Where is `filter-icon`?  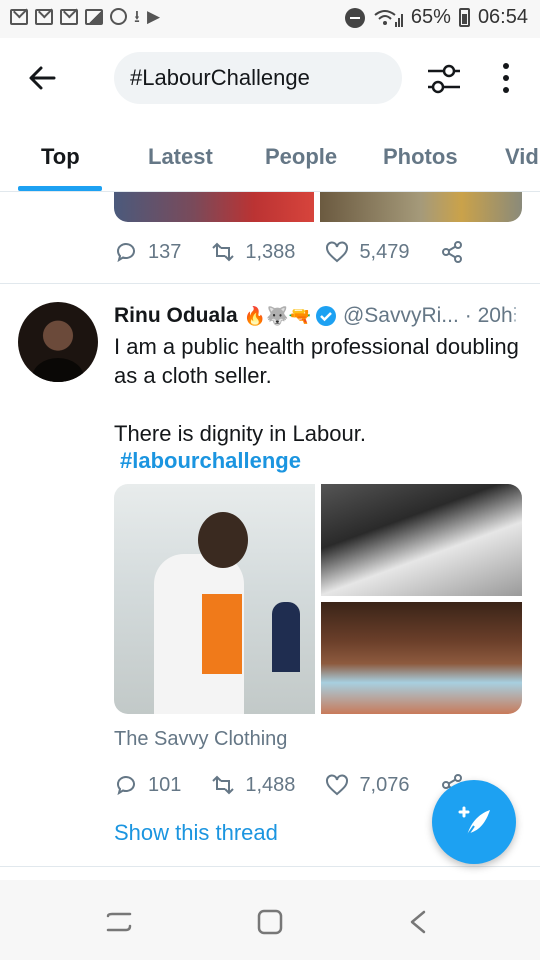 filter-icon is located at coordinates (444, 79).